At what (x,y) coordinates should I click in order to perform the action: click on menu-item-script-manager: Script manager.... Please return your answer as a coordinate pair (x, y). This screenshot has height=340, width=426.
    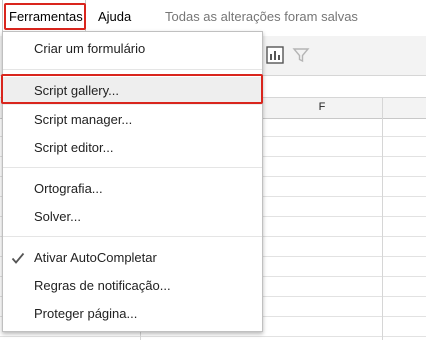
    Looking at the image, I should click on (132, 120).